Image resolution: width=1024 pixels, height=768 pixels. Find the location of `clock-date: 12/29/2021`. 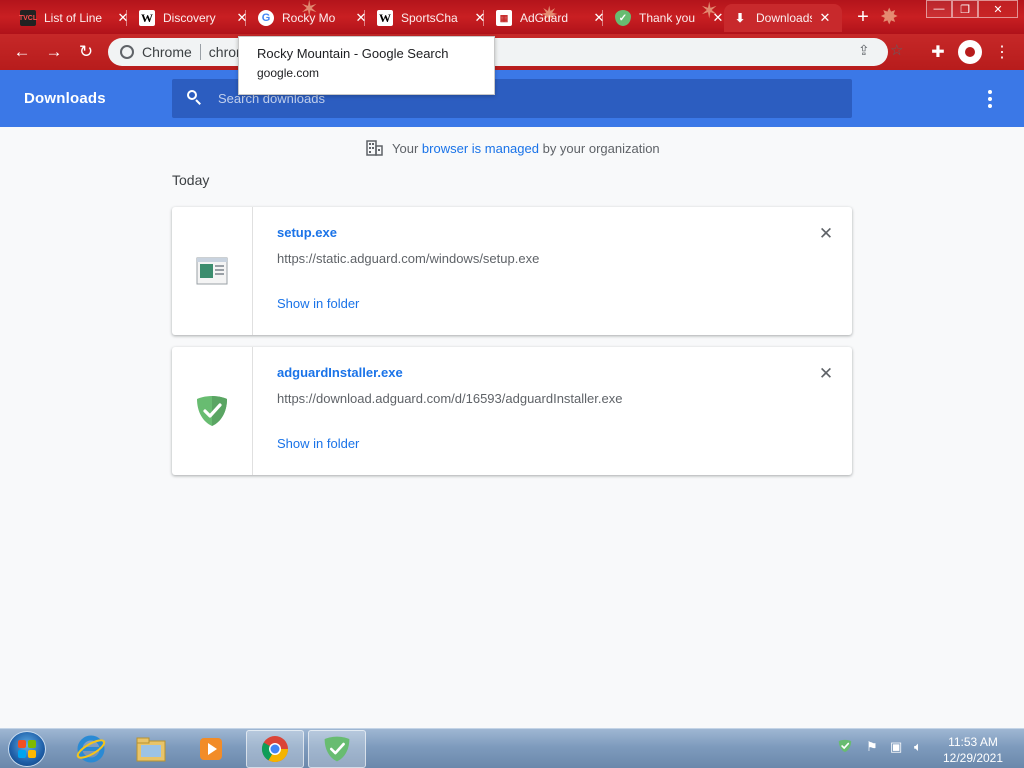

clock-date: 12/29/2021 is located at coordinates (973, 758).